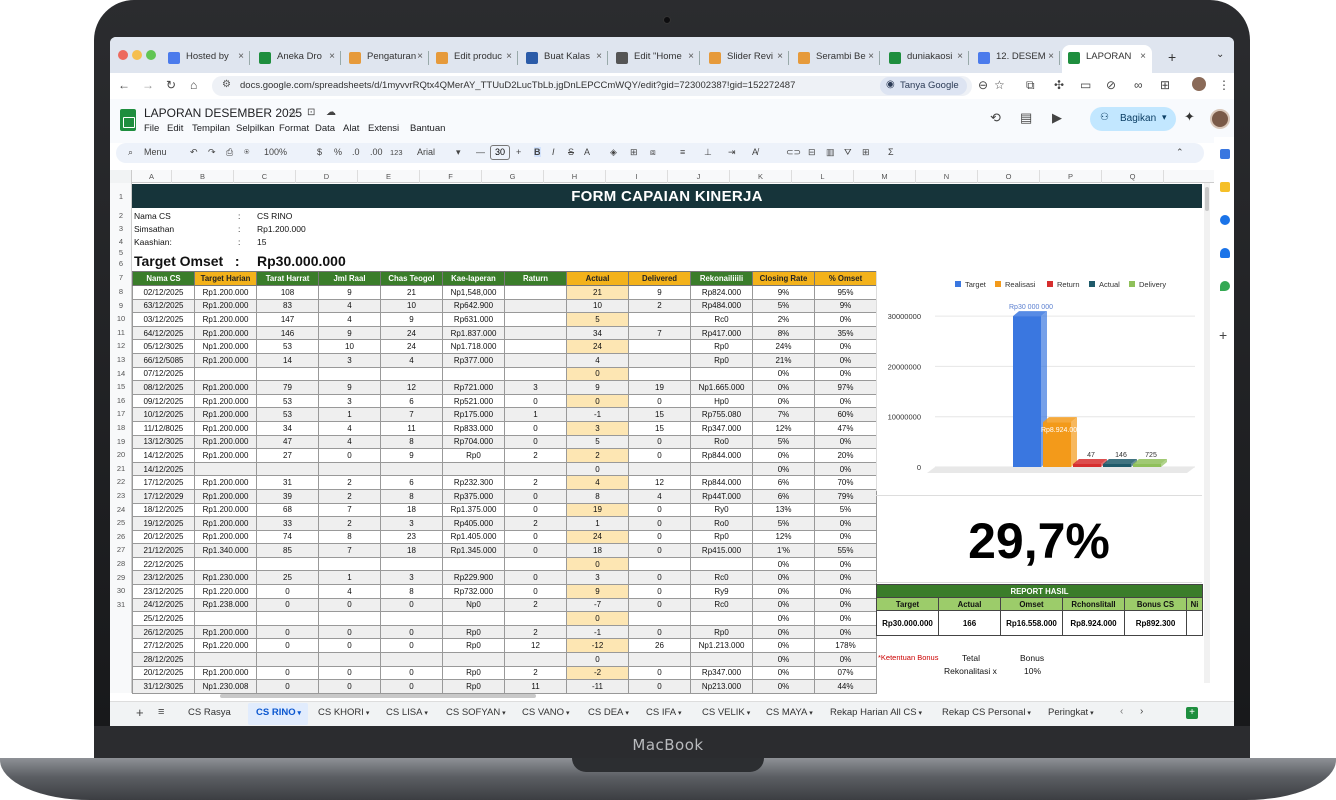  Describe the element at coordinates (1180, 152) in the screenshot. I see `collapse-toolbar-icon: ⌃` at that location.